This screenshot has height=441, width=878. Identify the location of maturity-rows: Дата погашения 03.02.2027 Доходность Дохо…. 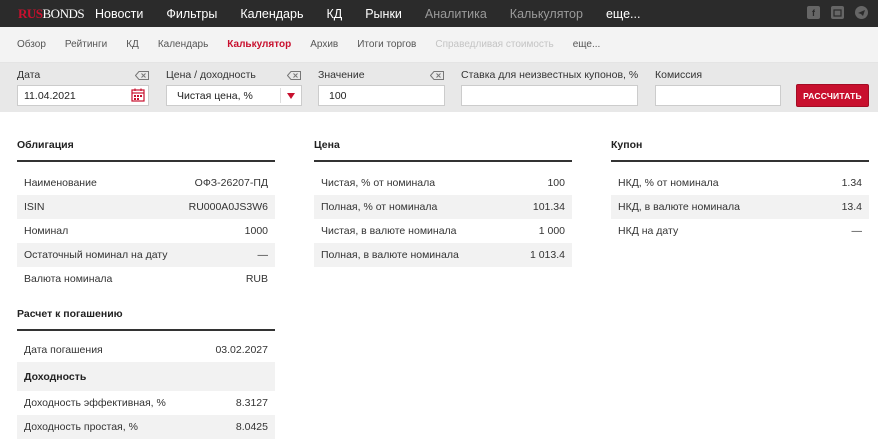
(146, 388).